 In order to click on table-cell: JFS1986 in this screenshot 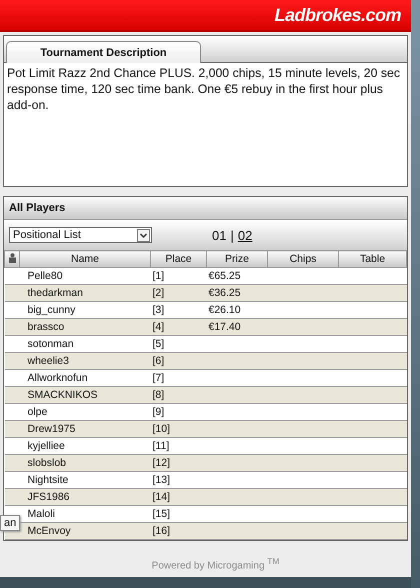, I will do `click(49, 497)`.